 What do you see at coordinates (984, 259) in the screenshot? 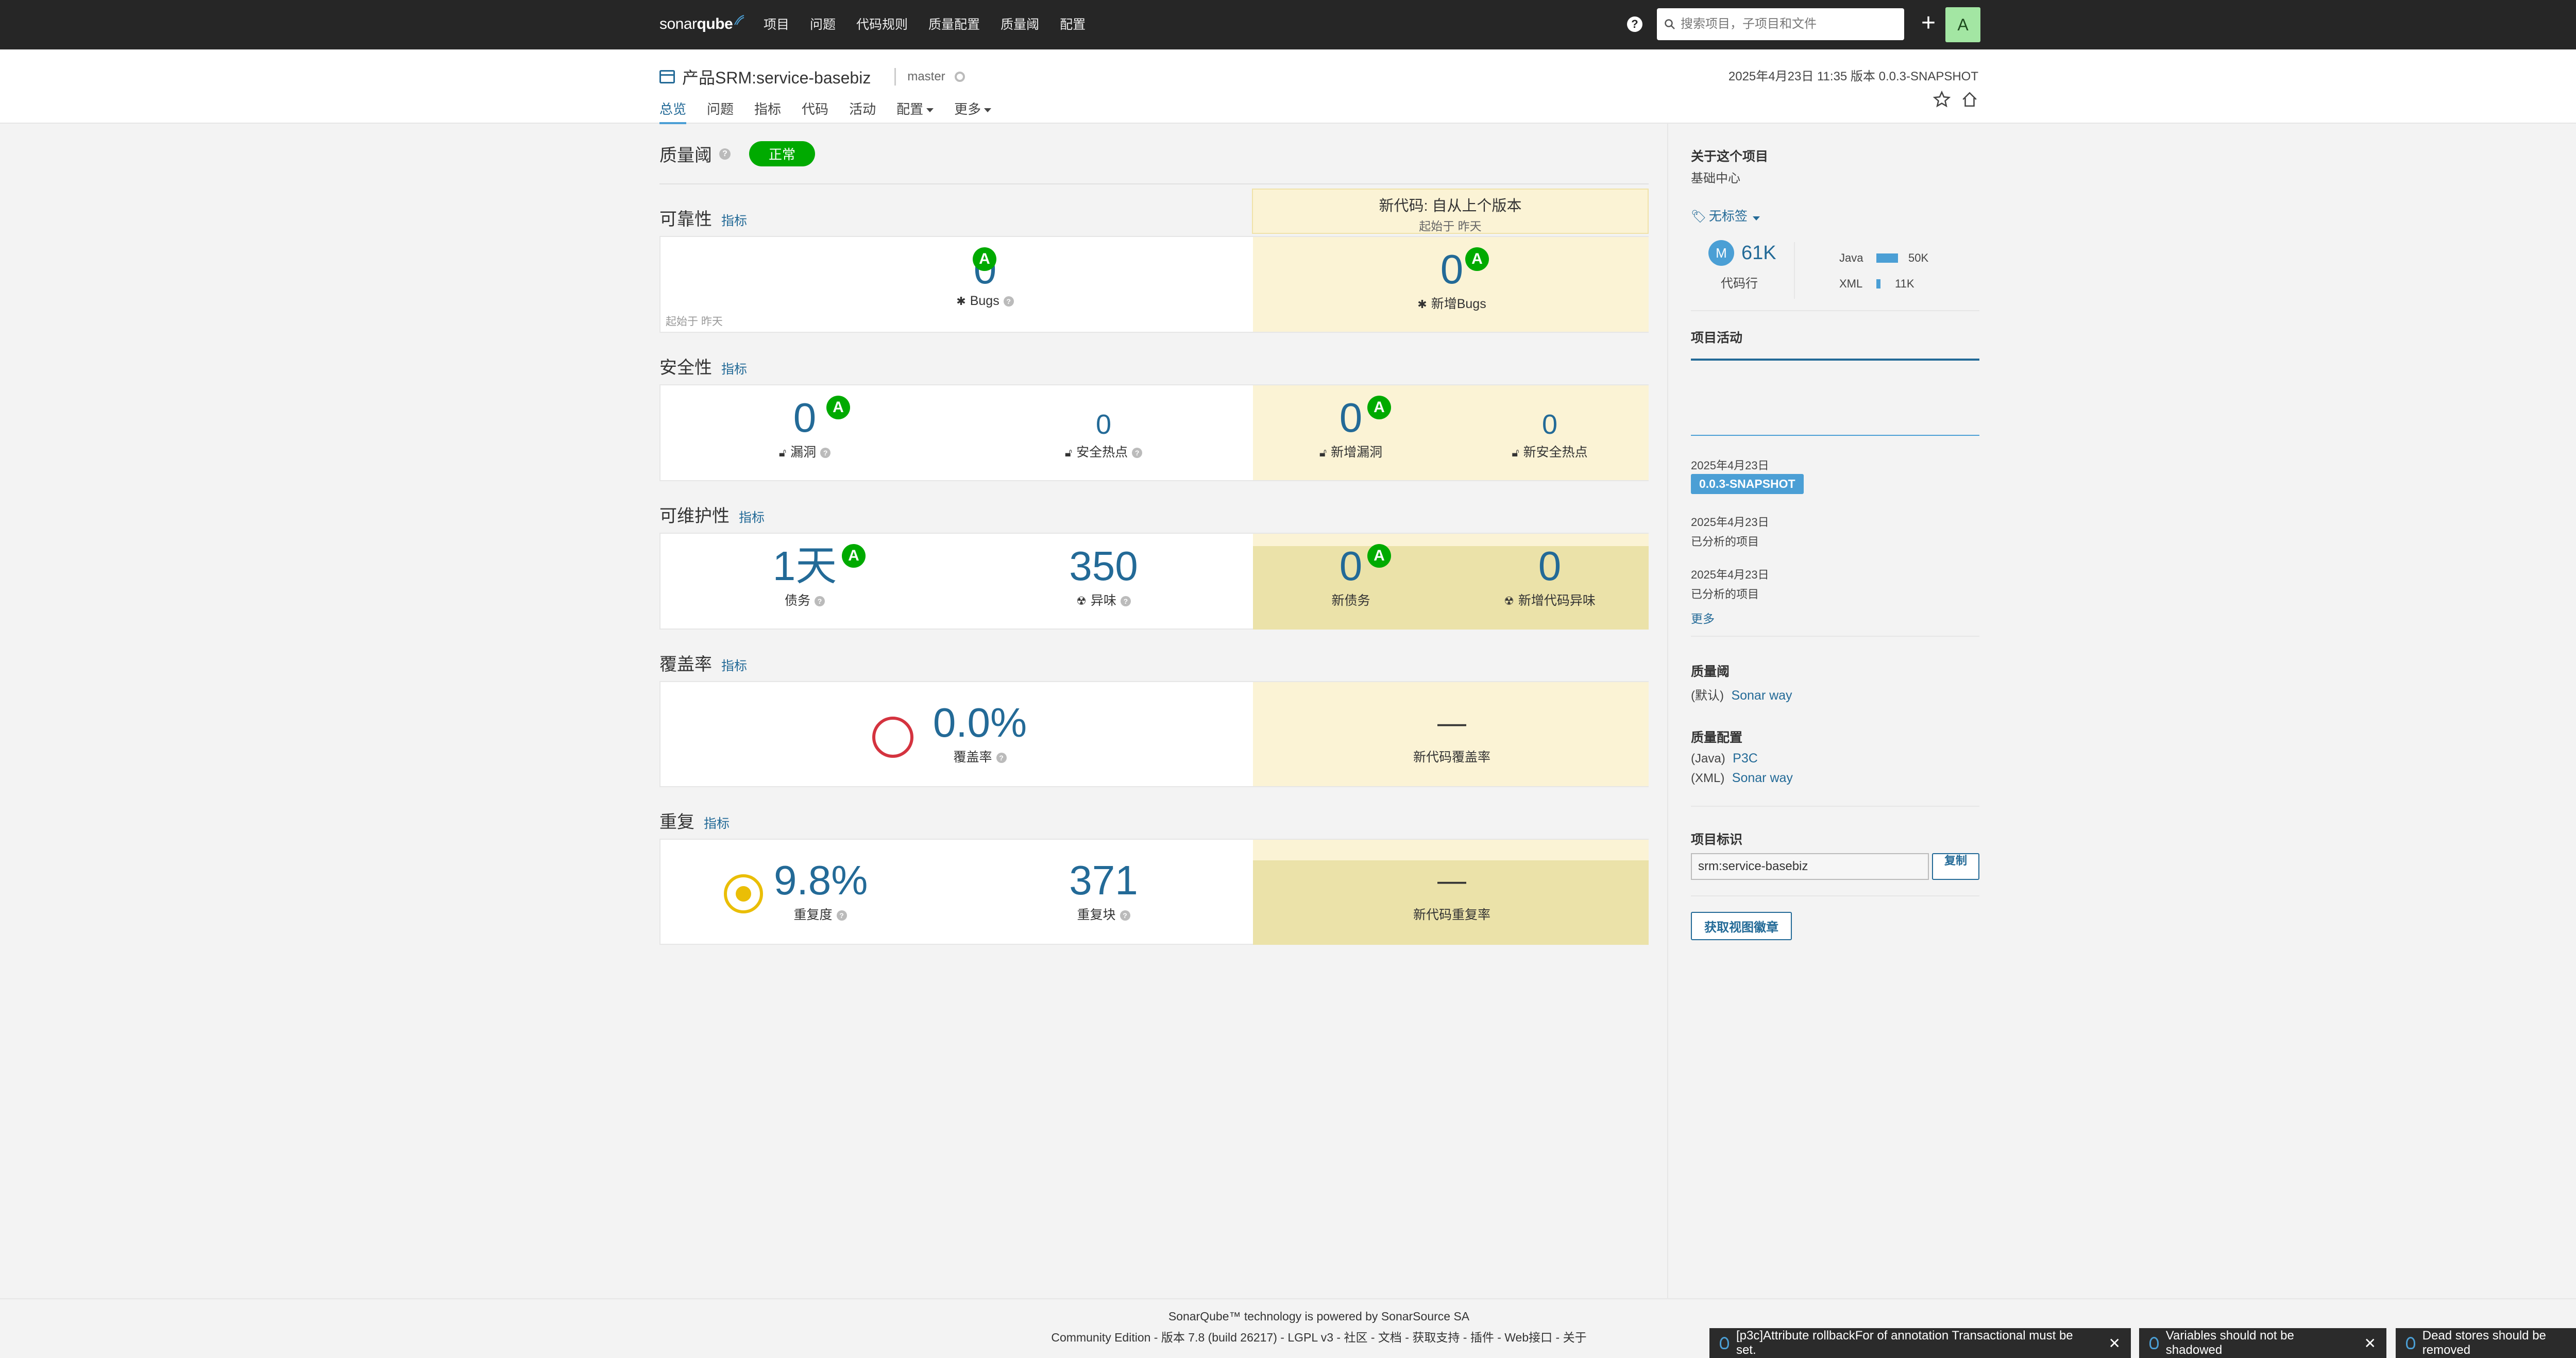
I see `bugs-rating: A` at bounding box center [984, 259].